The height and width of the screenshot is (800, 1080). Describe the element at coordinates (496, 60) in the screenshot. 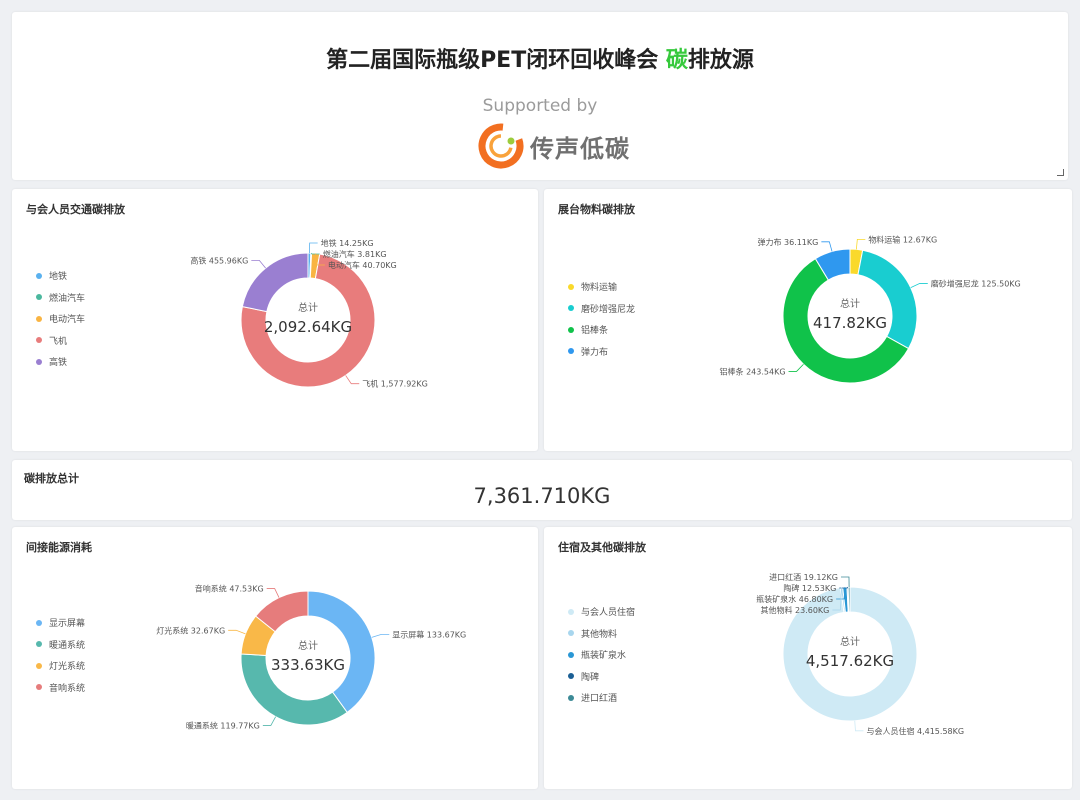

I see `page-title-main: 第二届国际瓶级PET闭环回收峰会` at that location.